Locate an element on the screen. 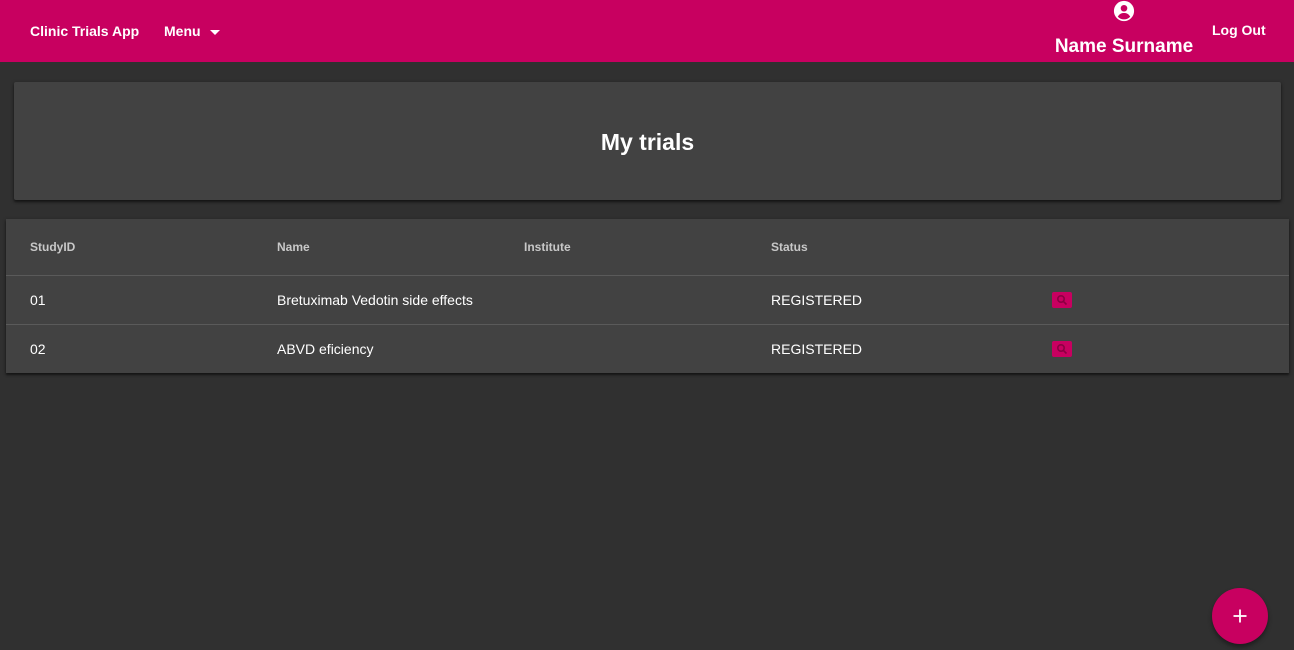  cell-studyid: 01 is located at coordinates (38, 300).